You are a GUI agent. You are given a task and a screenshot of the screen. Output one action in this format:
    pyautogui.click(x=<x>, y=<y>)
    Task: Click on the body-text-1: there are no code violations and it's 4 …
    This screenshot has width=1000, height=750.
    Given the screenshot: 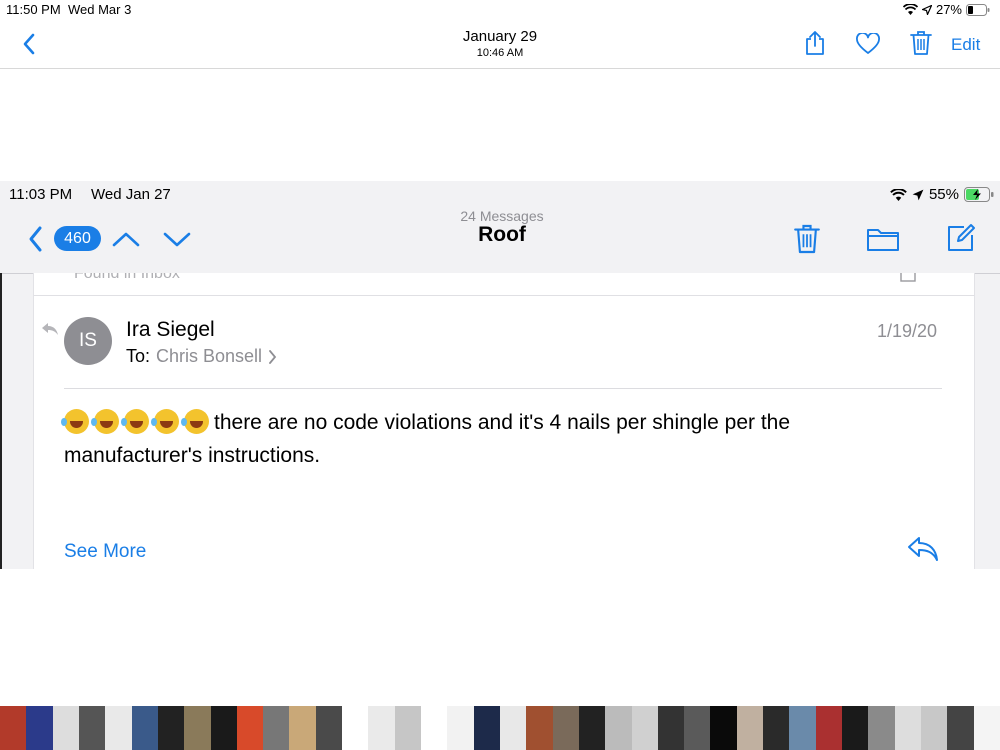 What is the action you would take?
    pyautogui.click(x=502, y=422)
    